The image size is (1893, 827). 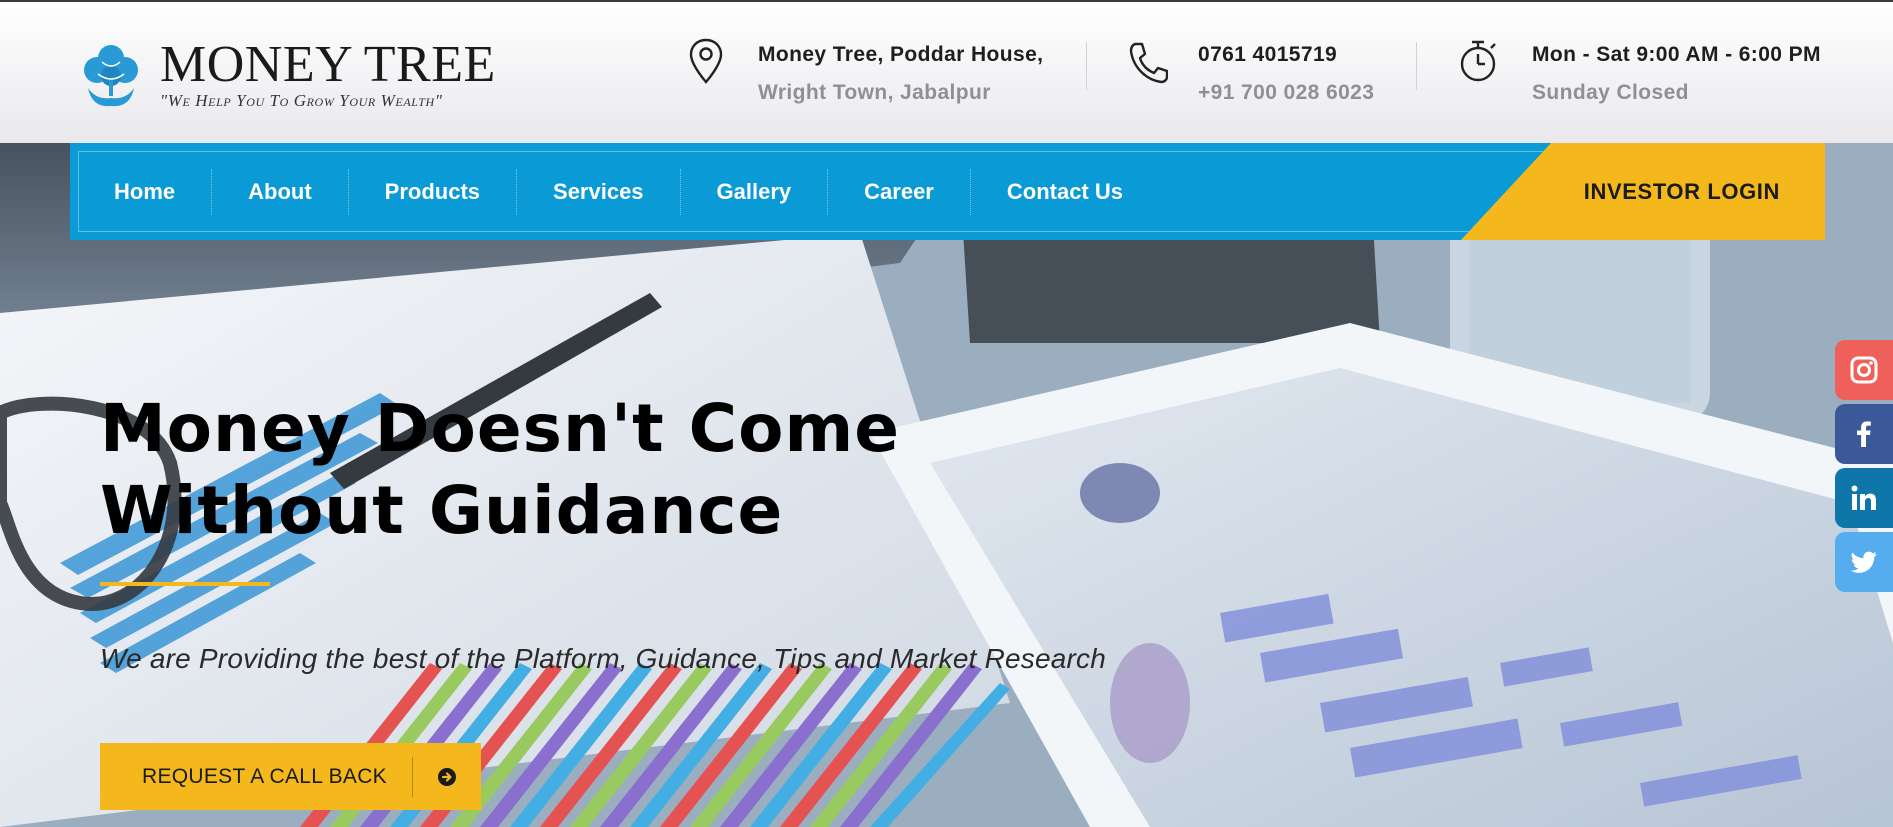 I want to click on nav-item-about: About, so click(x=280, y=191).